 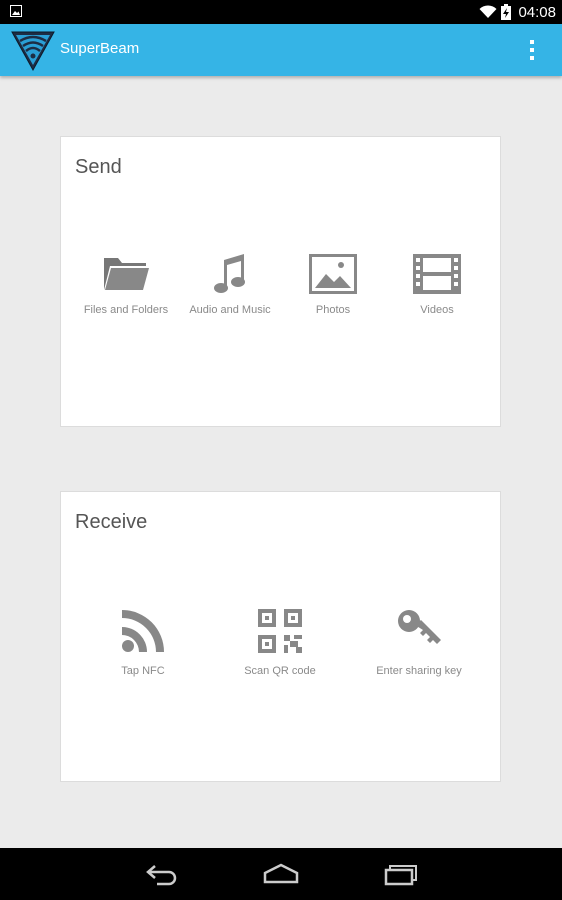 What do you see at coordinates (419, 627) in the screenshot?
I see `key-icon` at bounding box center [419, 627].